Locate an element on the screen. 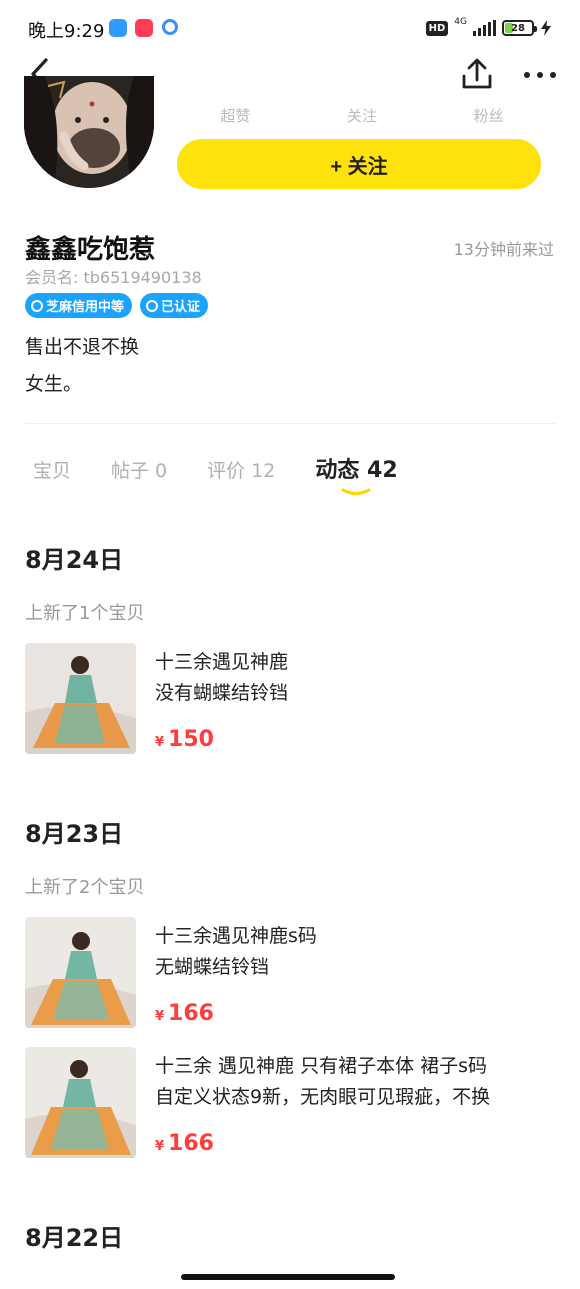  avatar-image is located at coordinates (89, 132).